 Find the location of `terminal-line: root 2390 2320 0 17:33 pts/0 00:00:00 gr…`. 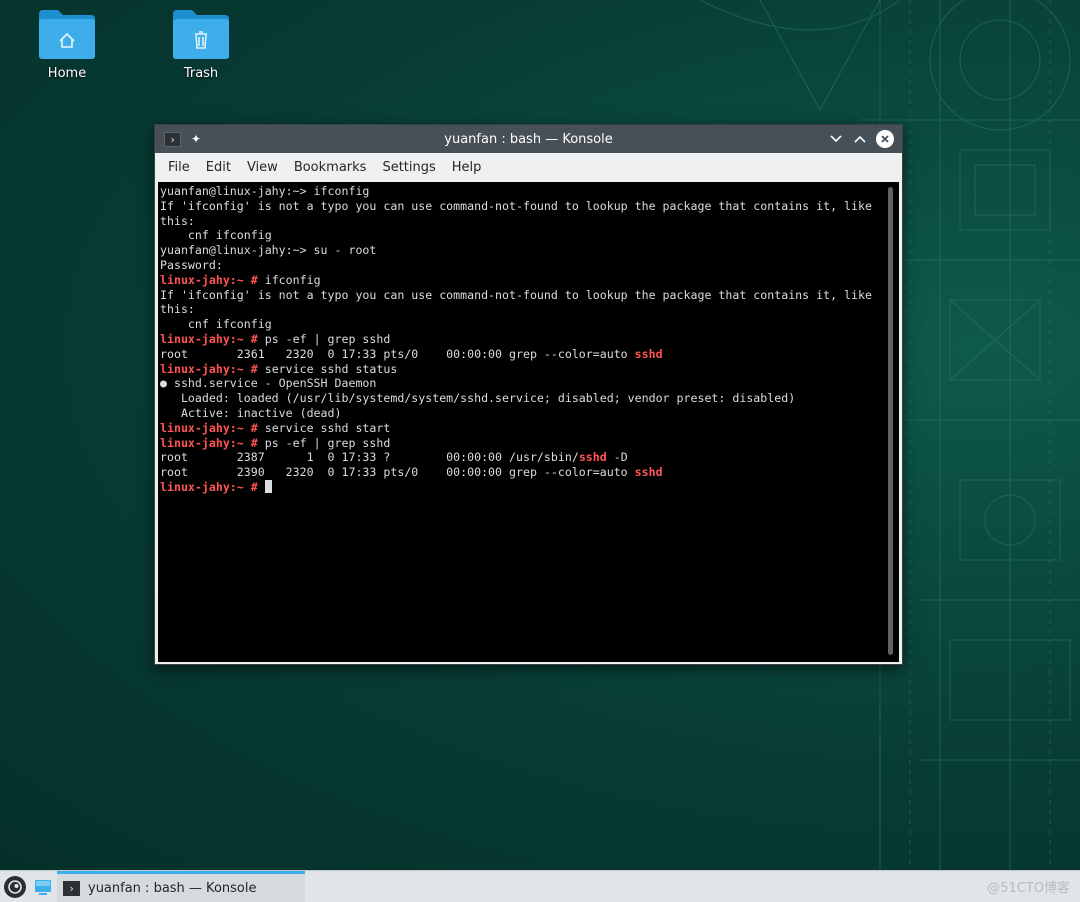

terminal-line: root 2390 2320 0 17:33 pts/0 00:00:00 gr… is located at coordinates (521, 472).